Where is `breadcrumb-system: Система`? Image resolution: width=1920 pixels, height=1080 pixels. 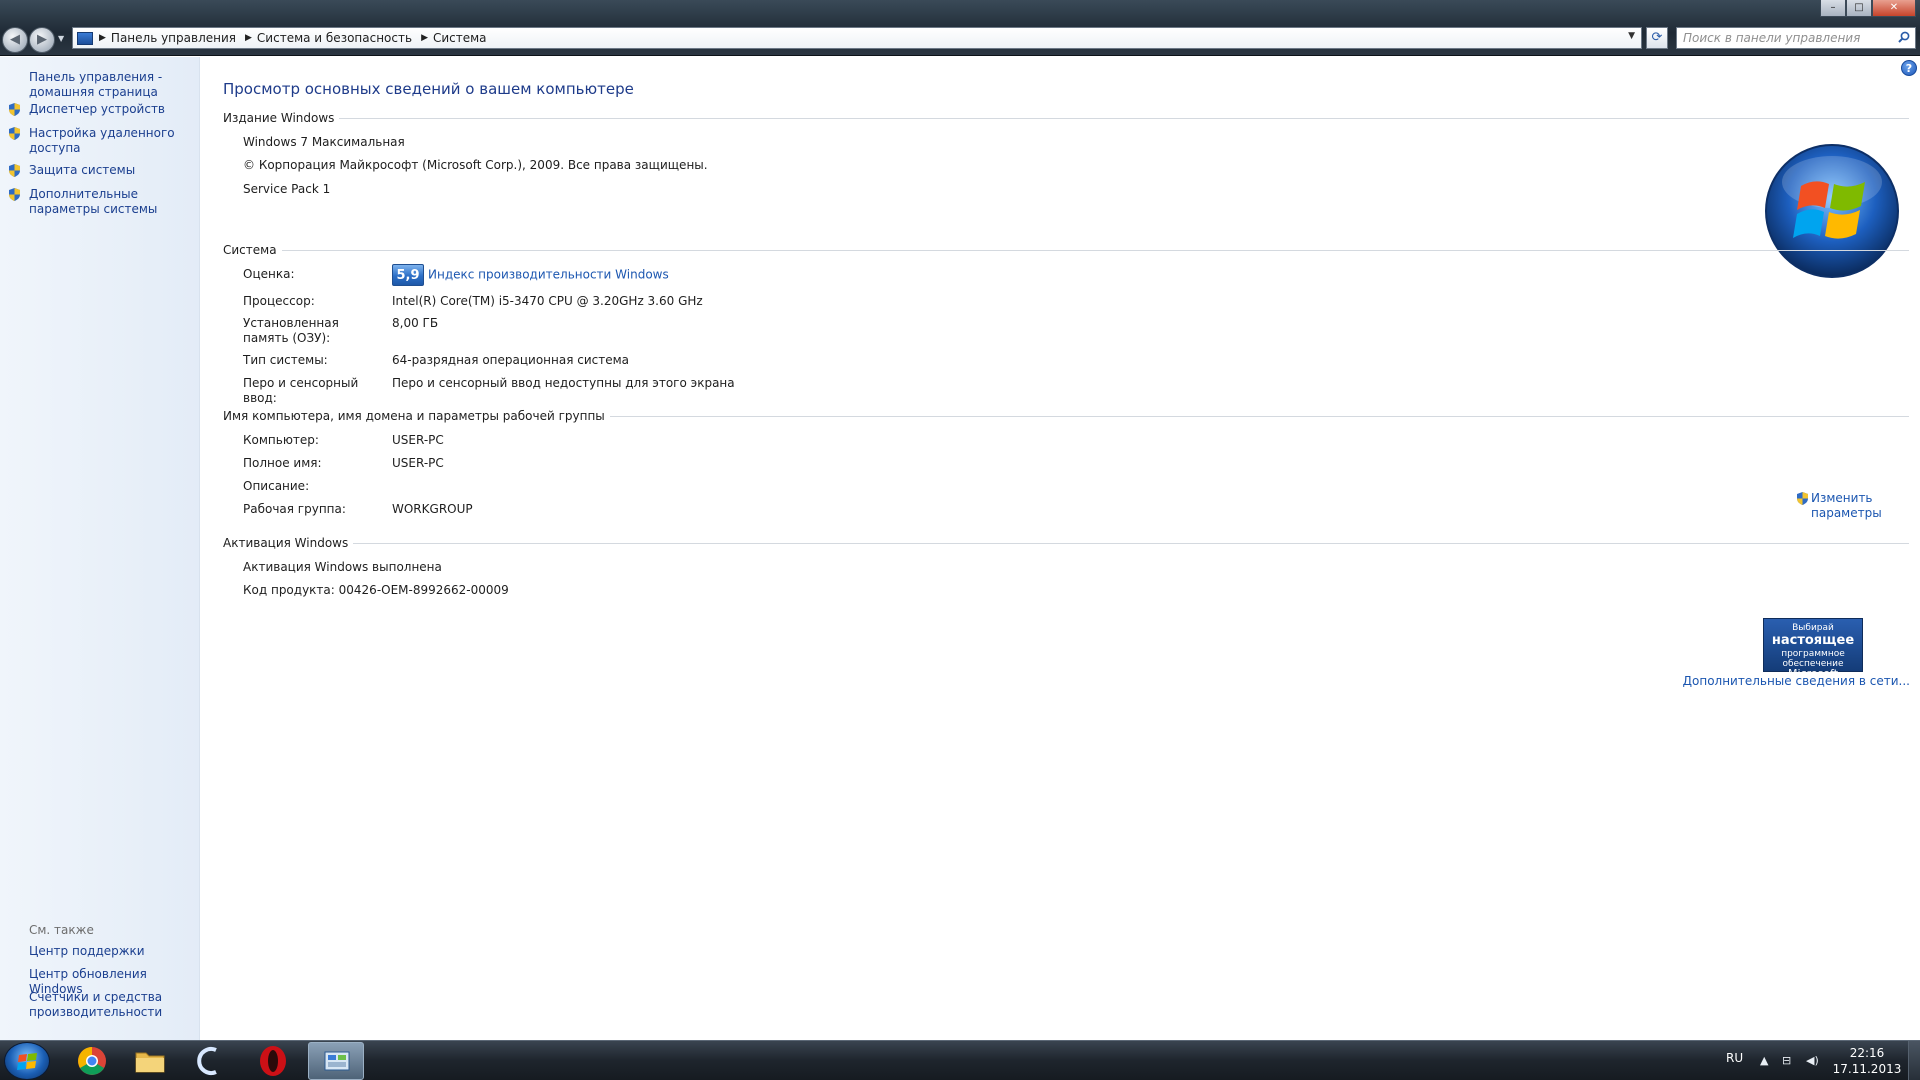
breadcrumb-system: Система is located at coordinates (462, 38).